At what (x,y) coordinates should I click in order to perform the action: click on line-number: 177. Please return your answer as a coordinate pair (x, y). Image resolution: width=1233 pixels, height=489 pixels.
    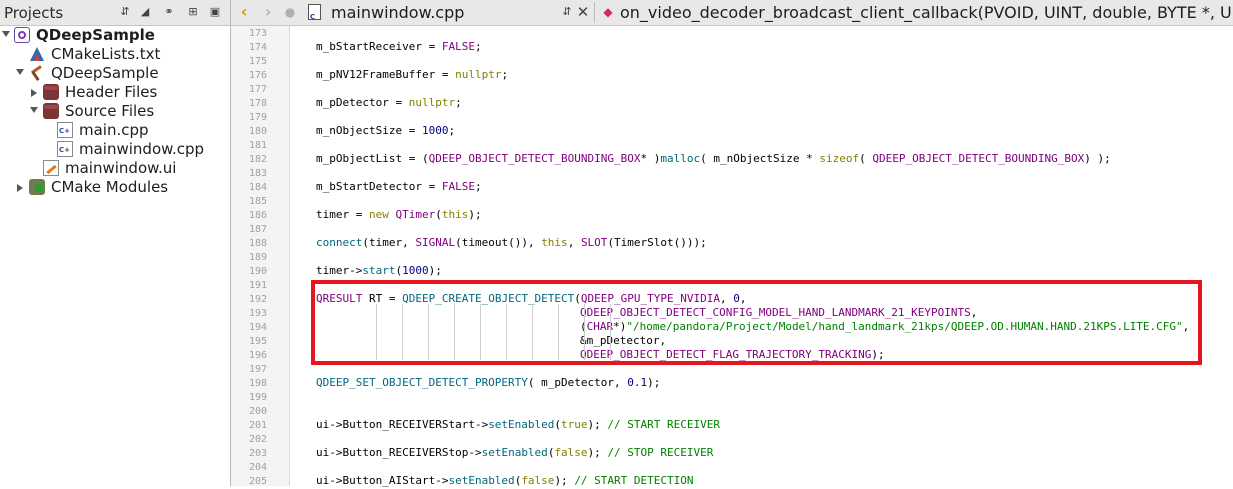
    Looking at the image, I should click on (257, 89).